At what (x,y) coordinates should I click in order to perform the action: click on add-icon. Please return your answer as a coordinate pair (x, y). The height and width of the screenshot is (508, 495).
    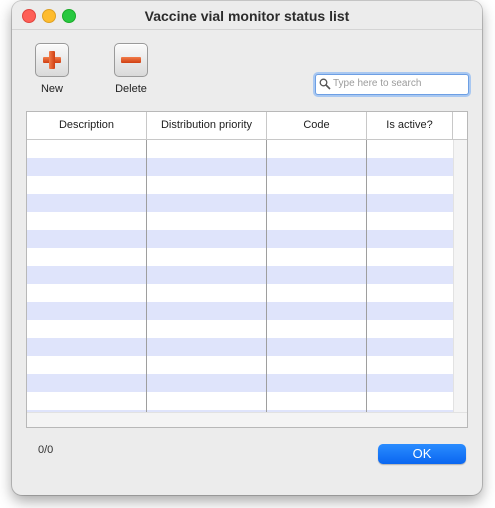
    Looking at the image, I should click on (52, 60).